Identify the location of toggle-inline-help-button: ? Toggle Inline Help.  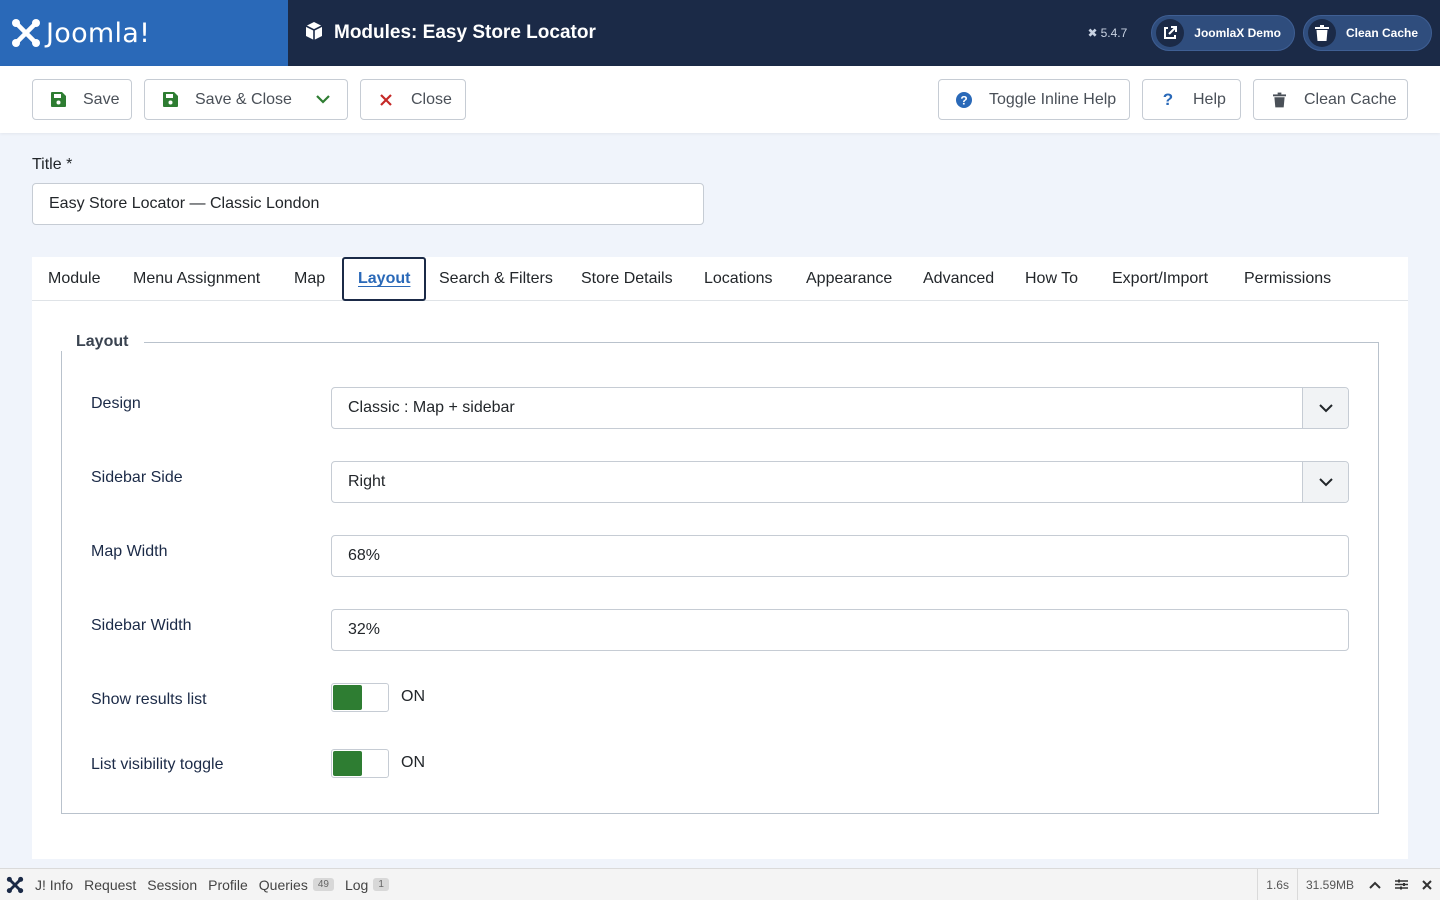
(1034, 99).